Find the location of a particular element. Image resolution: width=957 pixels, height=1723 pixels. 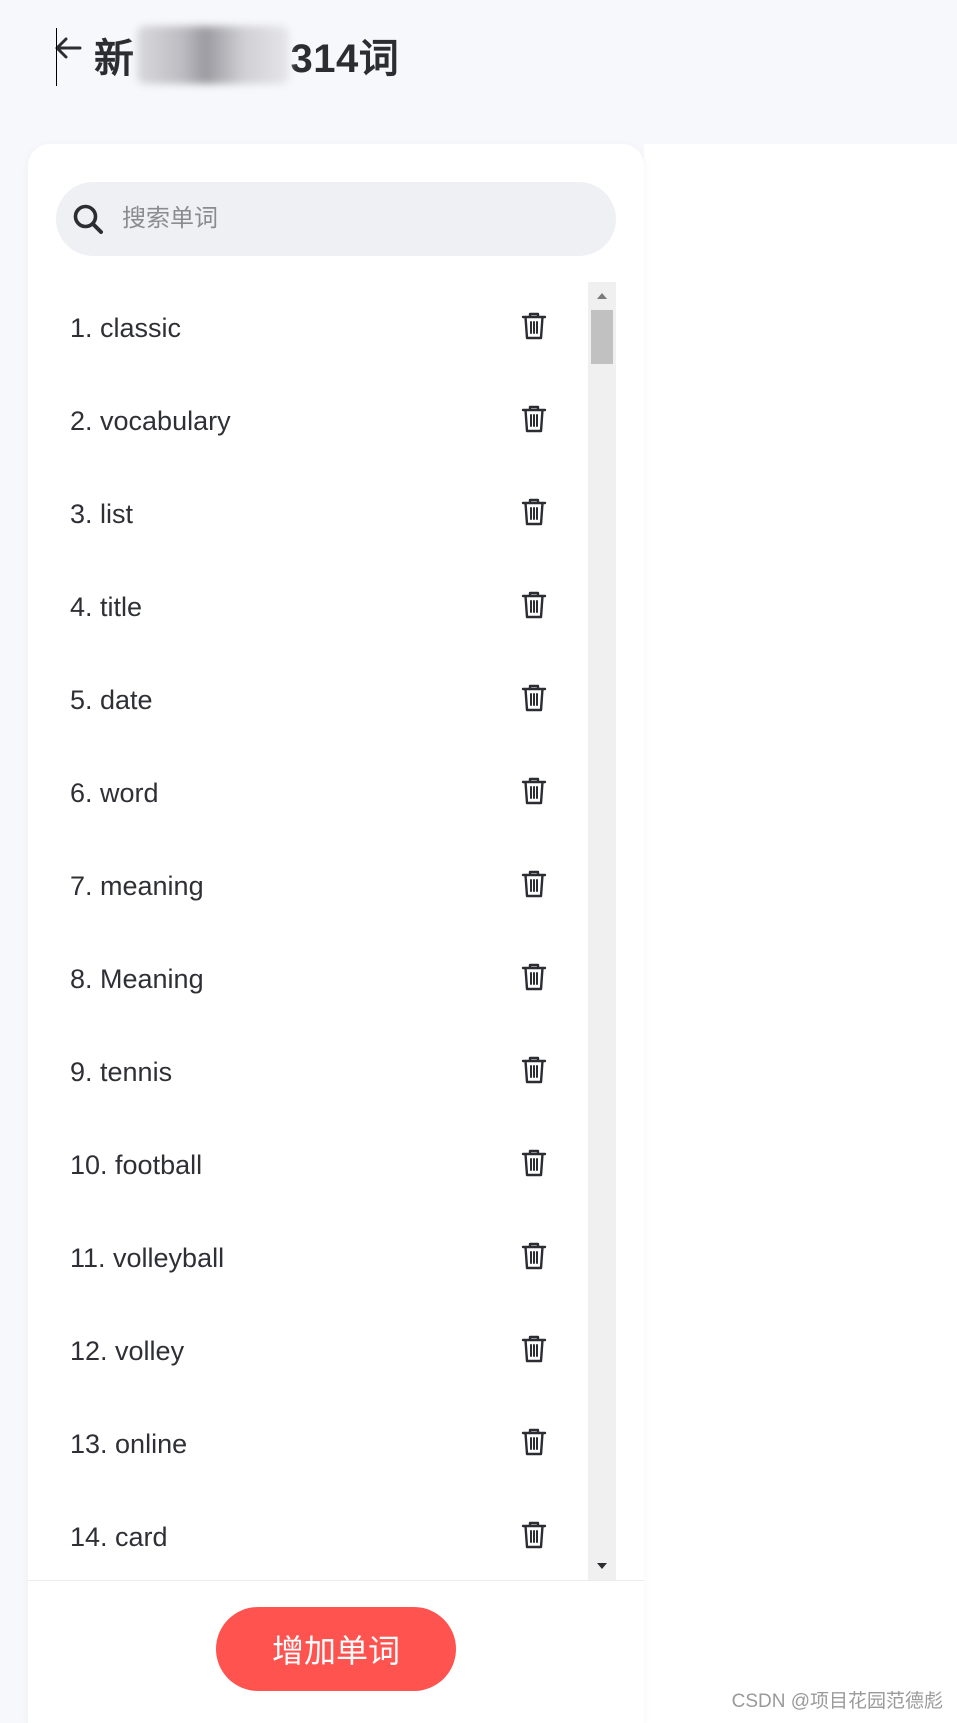

title-prefix: 新 is located at coordinates (114, 59).